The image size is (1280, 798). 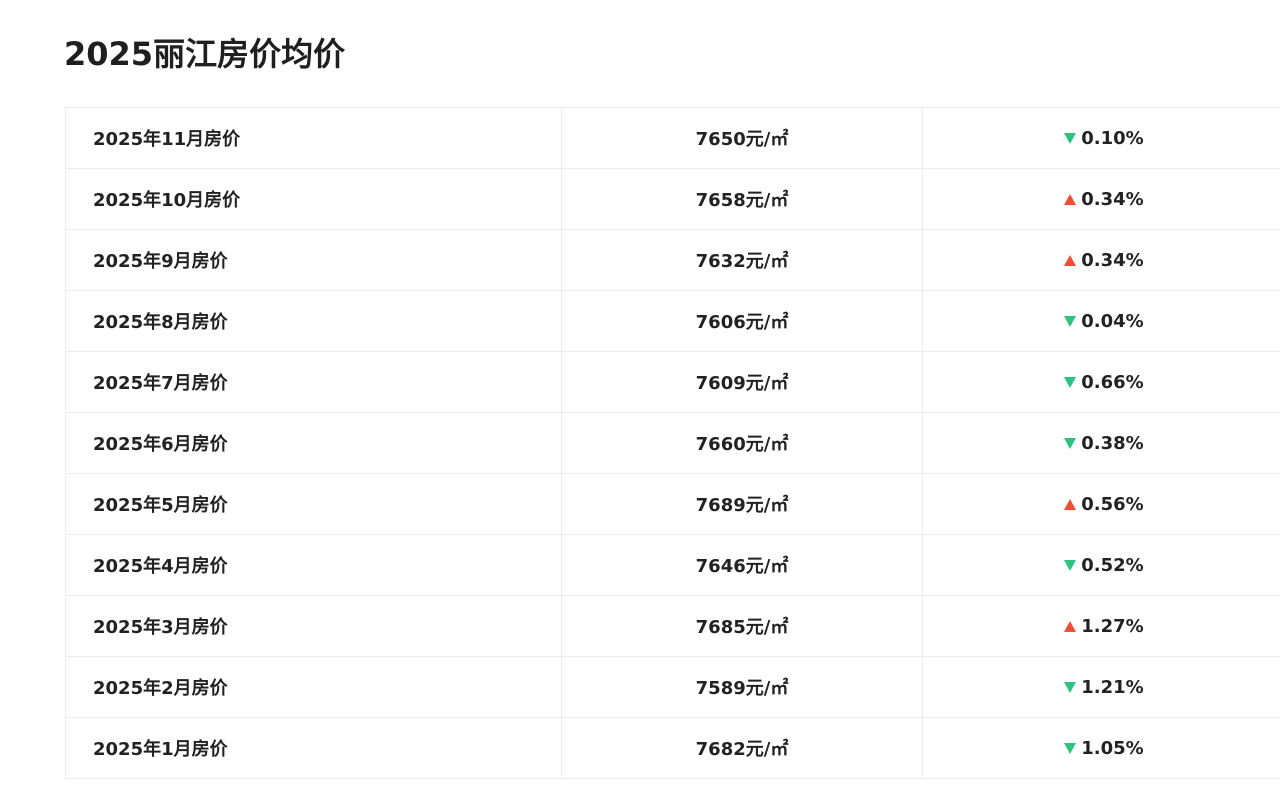 What do you see at coordinates (1112, 504) in the screenshot?
I see `change-percent: 0.56%` at bounding box center [1112, 504].